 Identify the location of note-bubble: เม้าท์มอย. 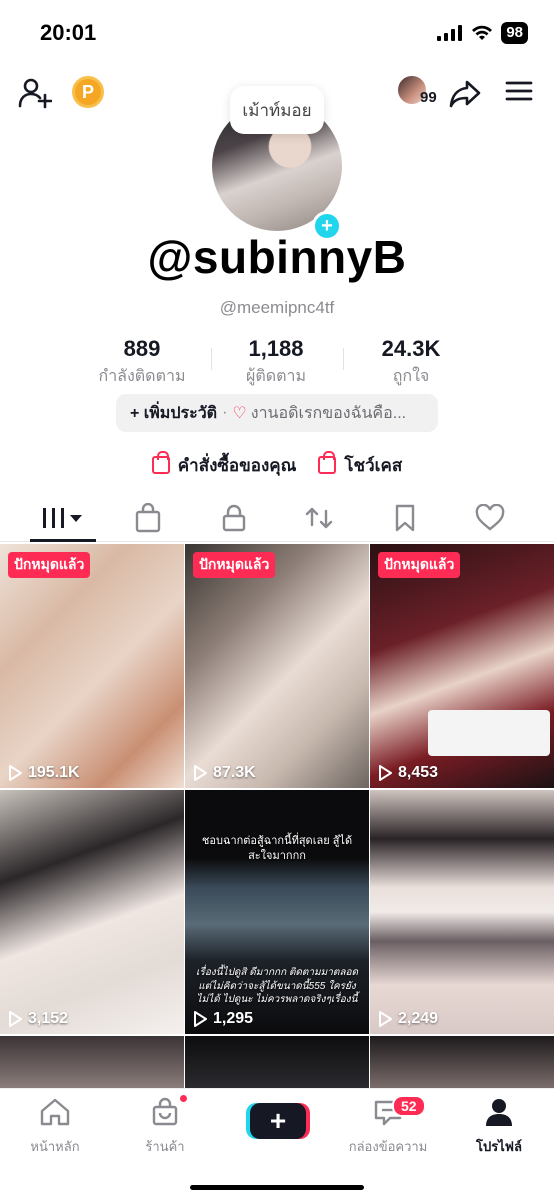
(277, 110).